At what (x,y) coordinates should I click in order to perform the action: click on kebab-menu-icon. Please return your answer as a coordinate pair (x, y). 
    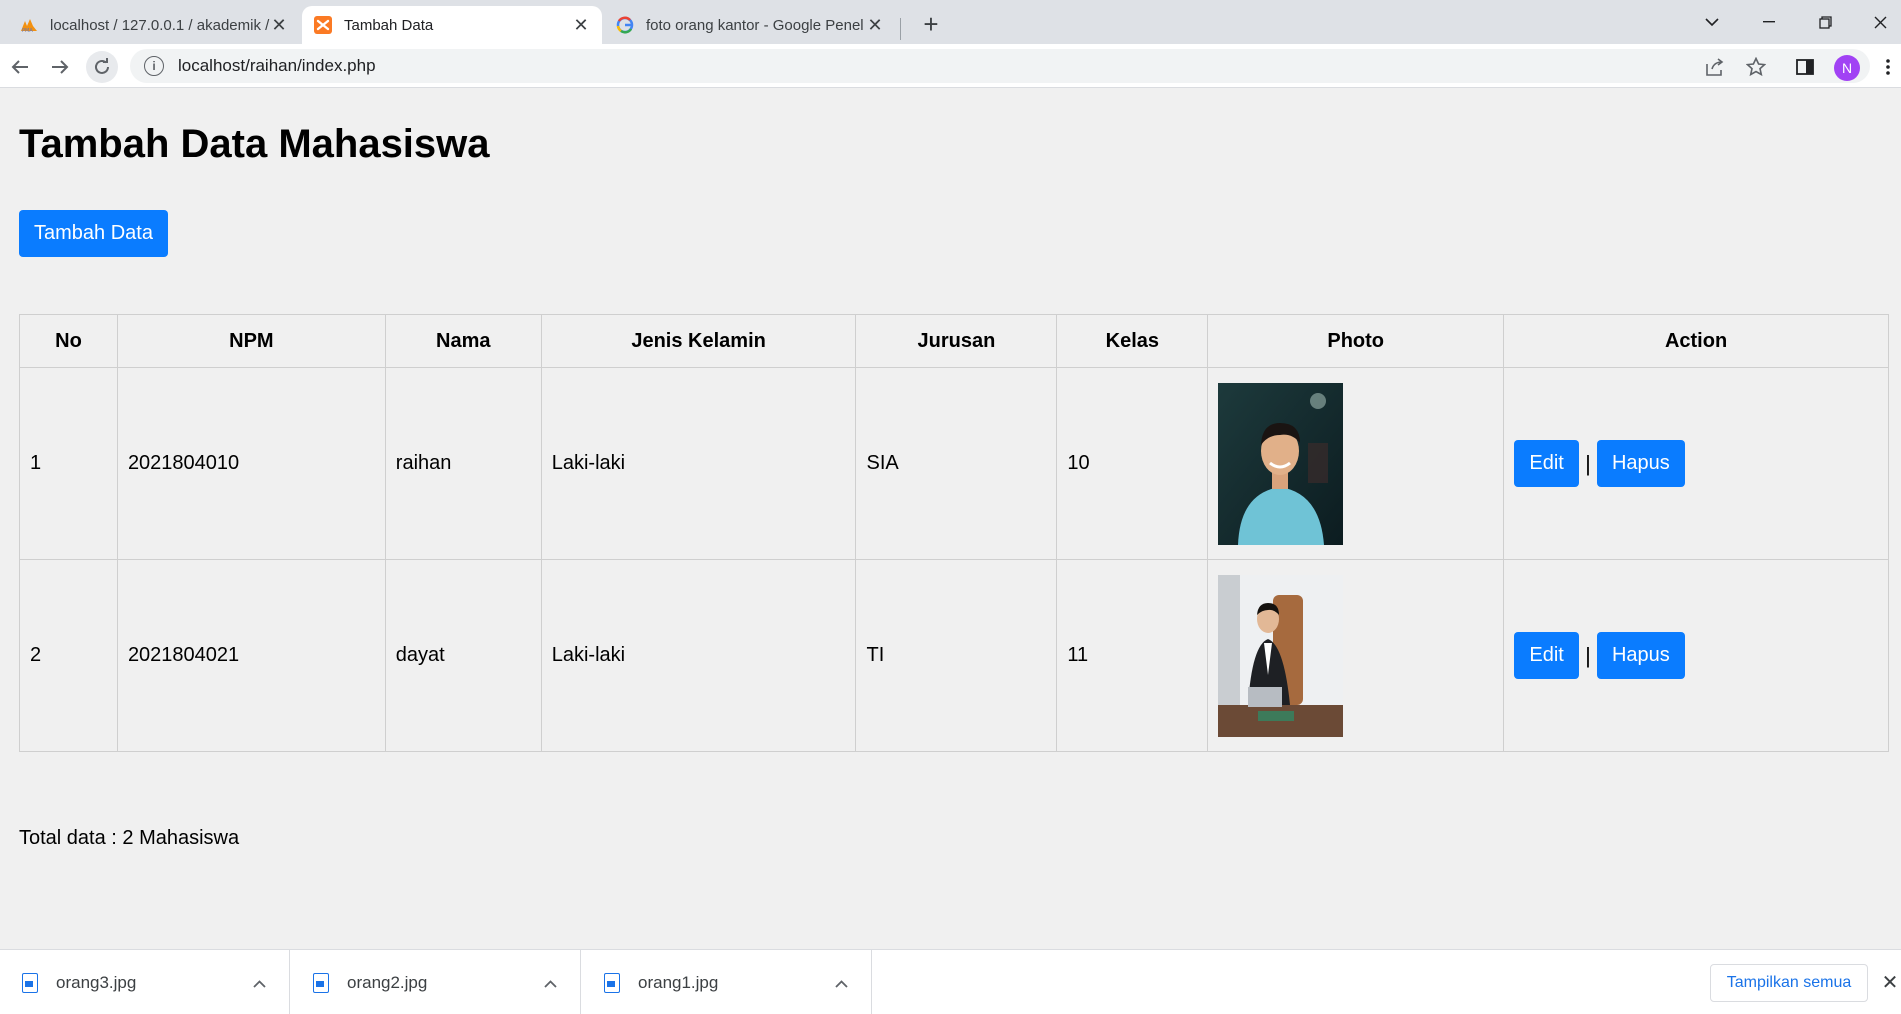
    Looking at the image, I should click on (1888, 67).